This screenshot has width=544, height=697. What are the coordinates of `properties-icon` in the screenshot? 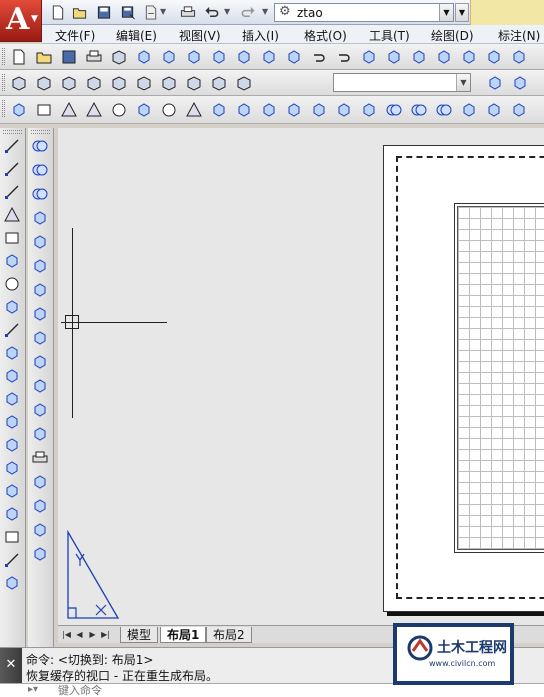 It's located at (469, 57).